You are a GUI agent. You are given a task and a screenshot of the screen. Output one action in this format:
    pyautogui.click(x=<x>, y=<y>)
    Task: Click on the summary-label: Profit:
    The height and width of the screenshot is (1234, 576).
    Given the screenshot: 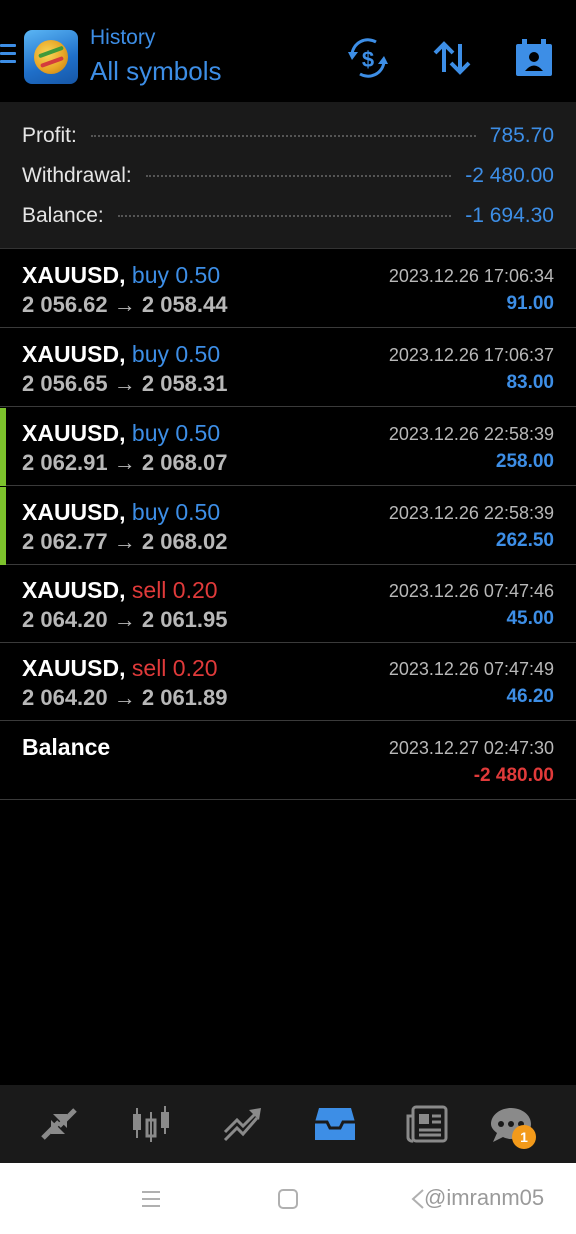 What is the action you would take?
    pyautogui.click(x=49, y=135)
    